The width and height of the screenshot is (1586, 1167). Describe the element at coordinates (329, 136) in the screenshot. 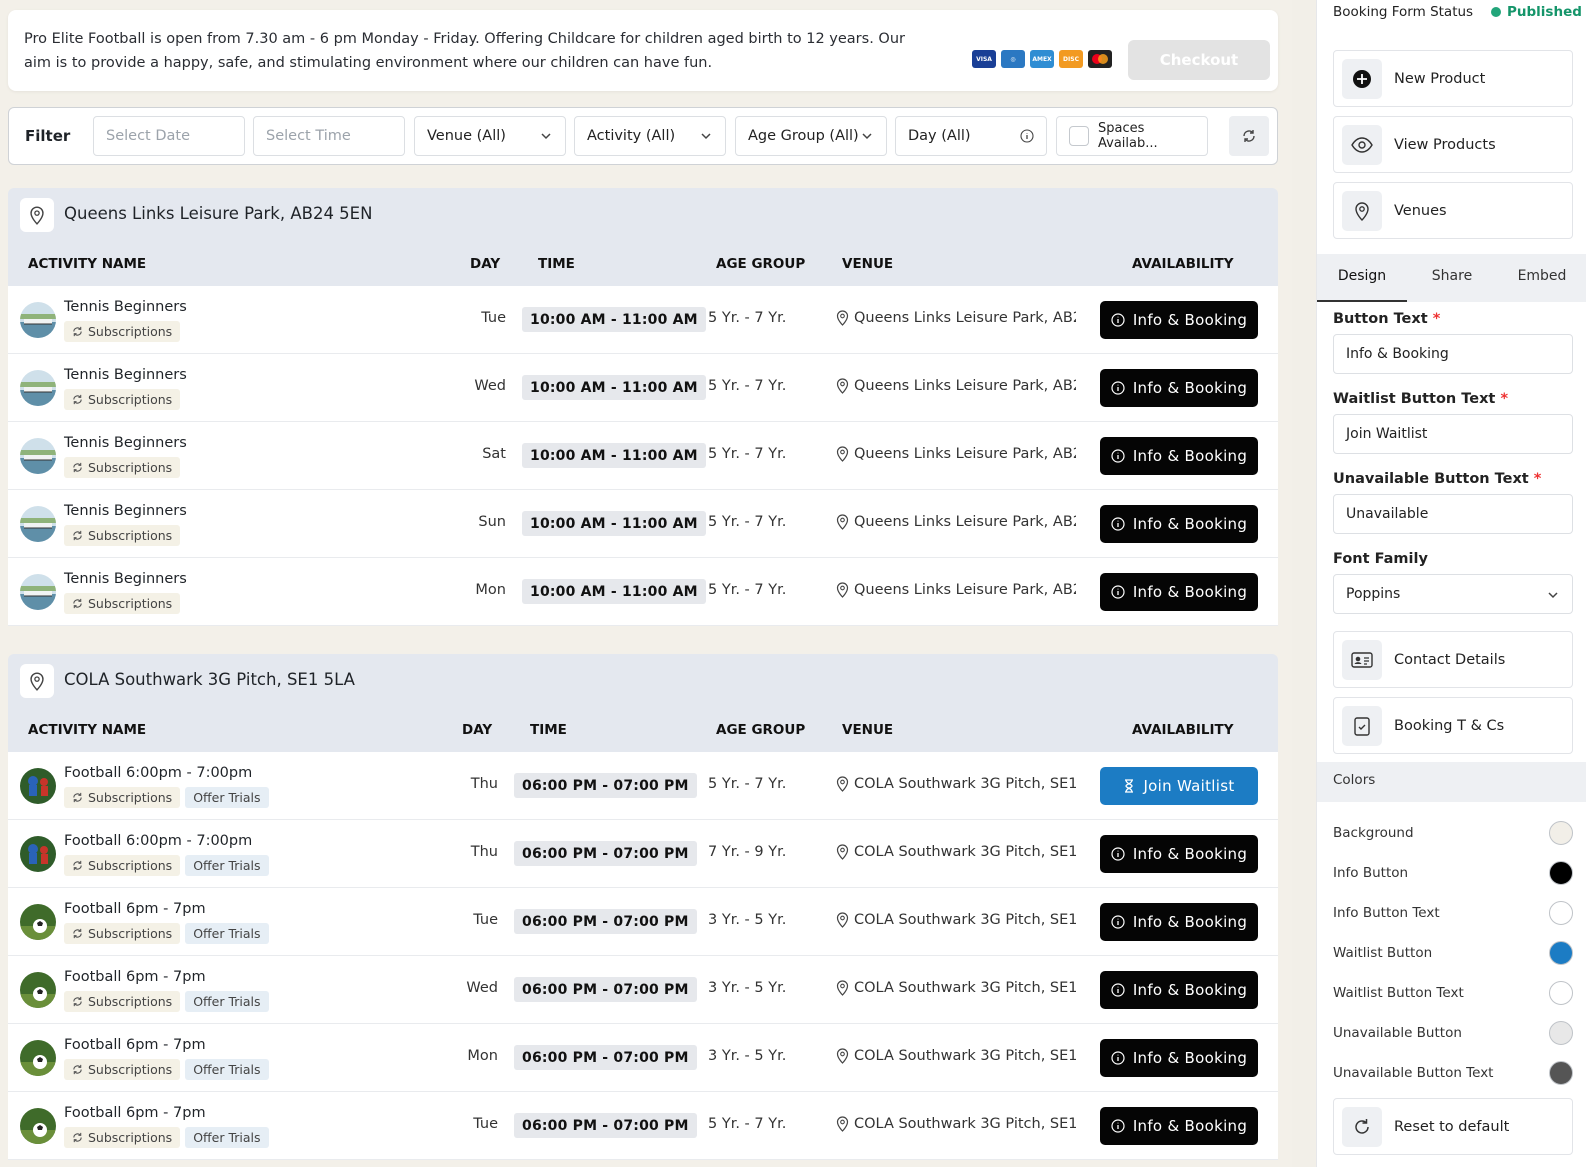

I see `time-input: Select Time` at that location.